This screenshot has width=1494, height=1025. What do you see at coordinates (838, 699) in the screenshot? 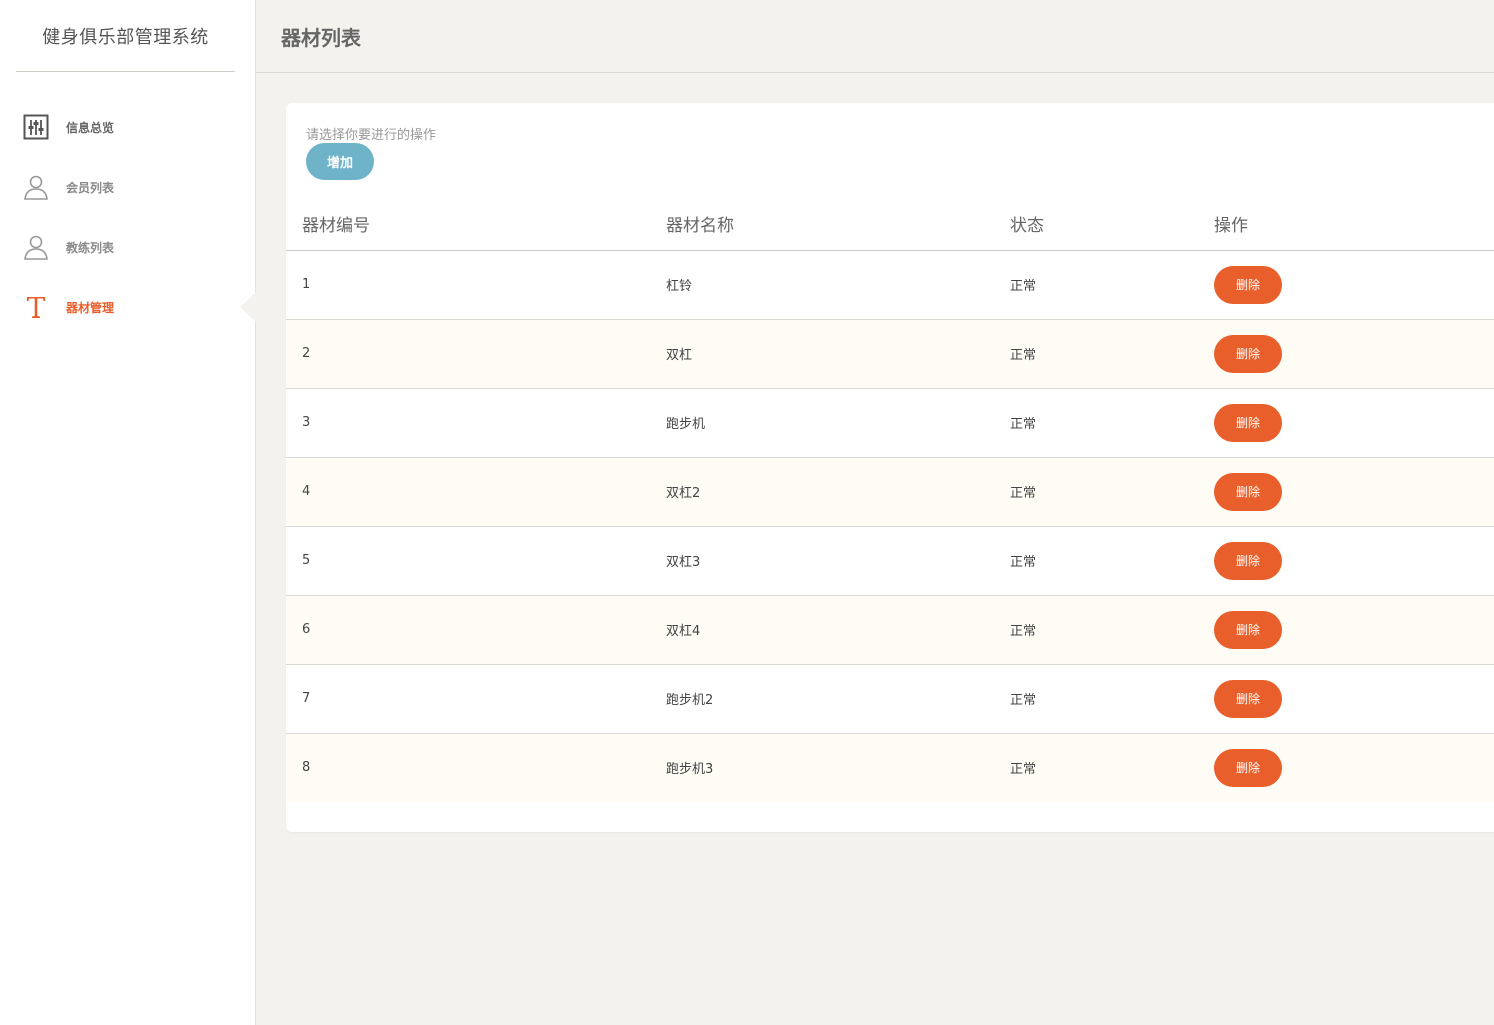
I see `cell-name: 跑步机2` at bounding box center [838, 699].